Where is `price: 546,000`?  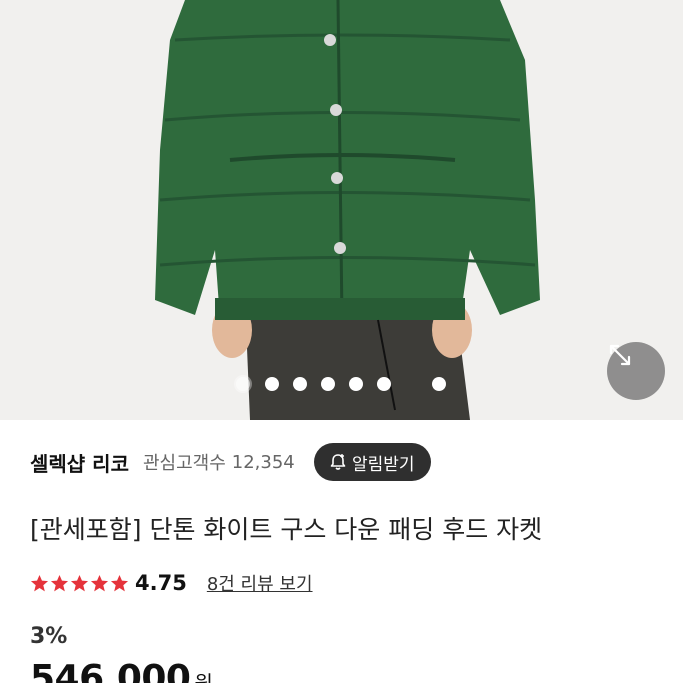
price: 546,000 is located at coordinates (110, 670).